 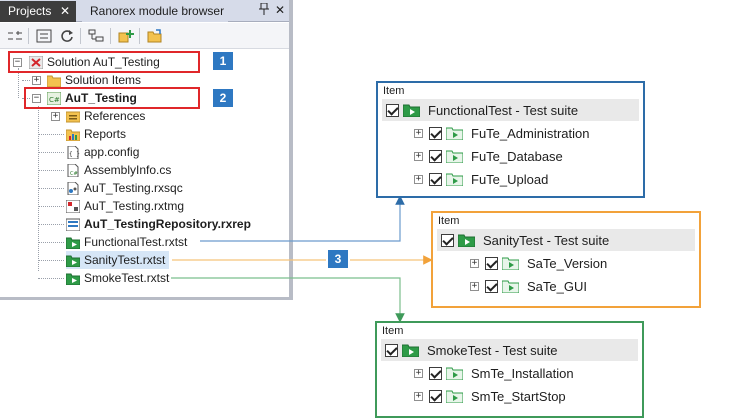 I want to click on suite-header-row: SmokeTest - Test suite, so click(x=509, y=350).